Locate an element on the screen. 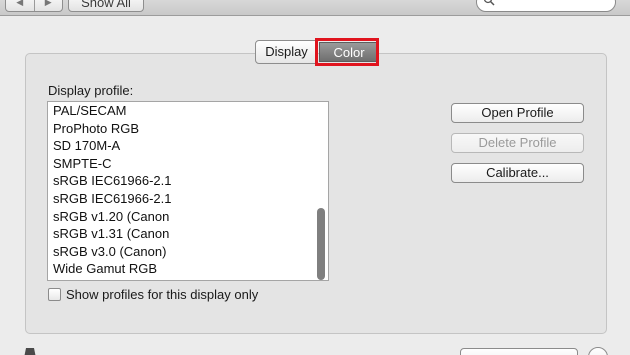 This screenshot has height=355, width=630. list-item: sRGB v3.0 (Canon) is located at coordinates (188, 252).